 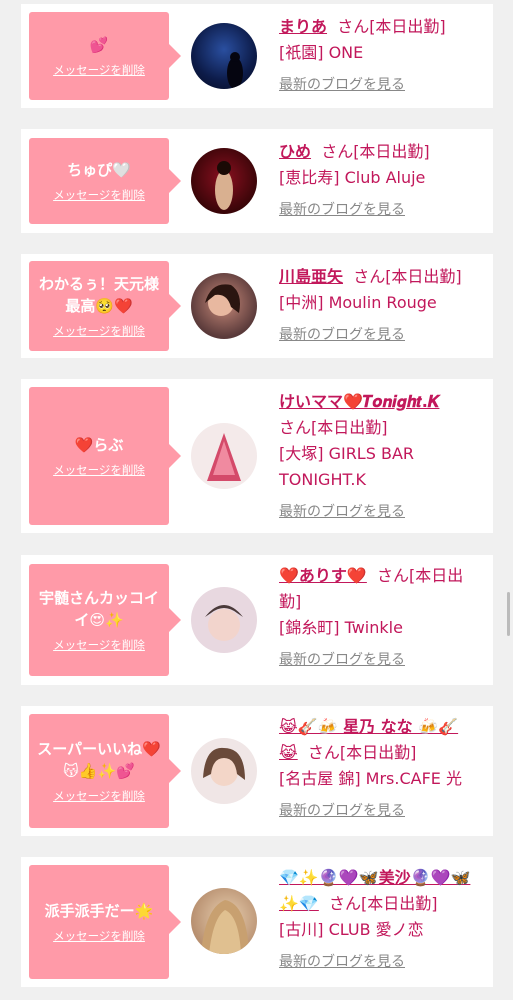 What do you see at coordinates (358, 302) in the screenshot?
I see `shop-text: [中洲] Moulin Rouge` at bounding box center [358, 302].